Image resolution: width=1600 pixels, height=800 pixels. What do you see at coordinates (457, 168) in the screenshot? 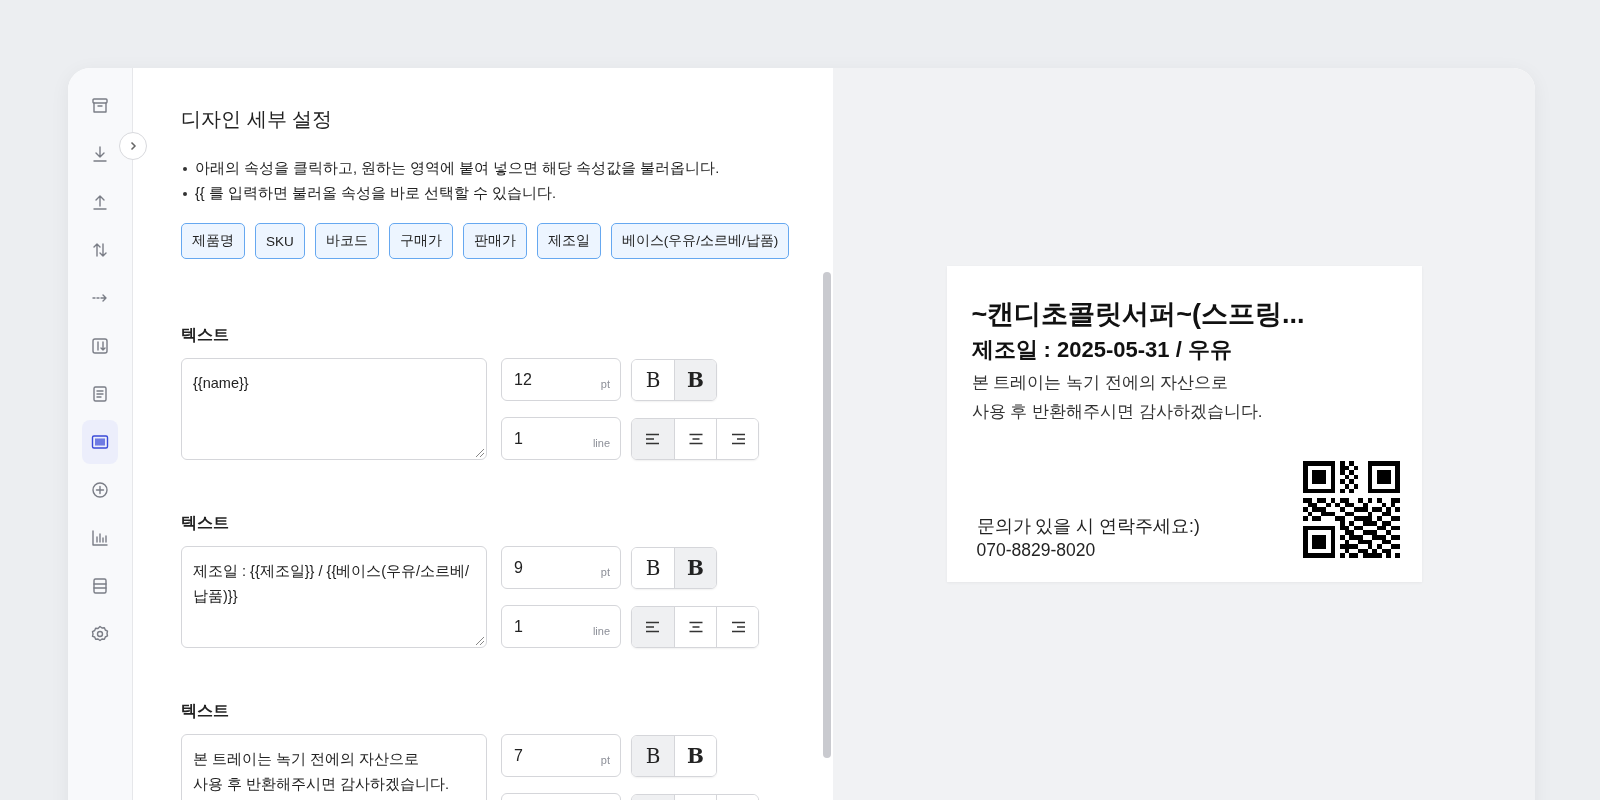
I see `hint-text: 아래의 속성을 클릭하고, 원하는 영역에 붙여 넣으면 해당 속성값을 불러옵니다.` at bounding box center [457, 168].